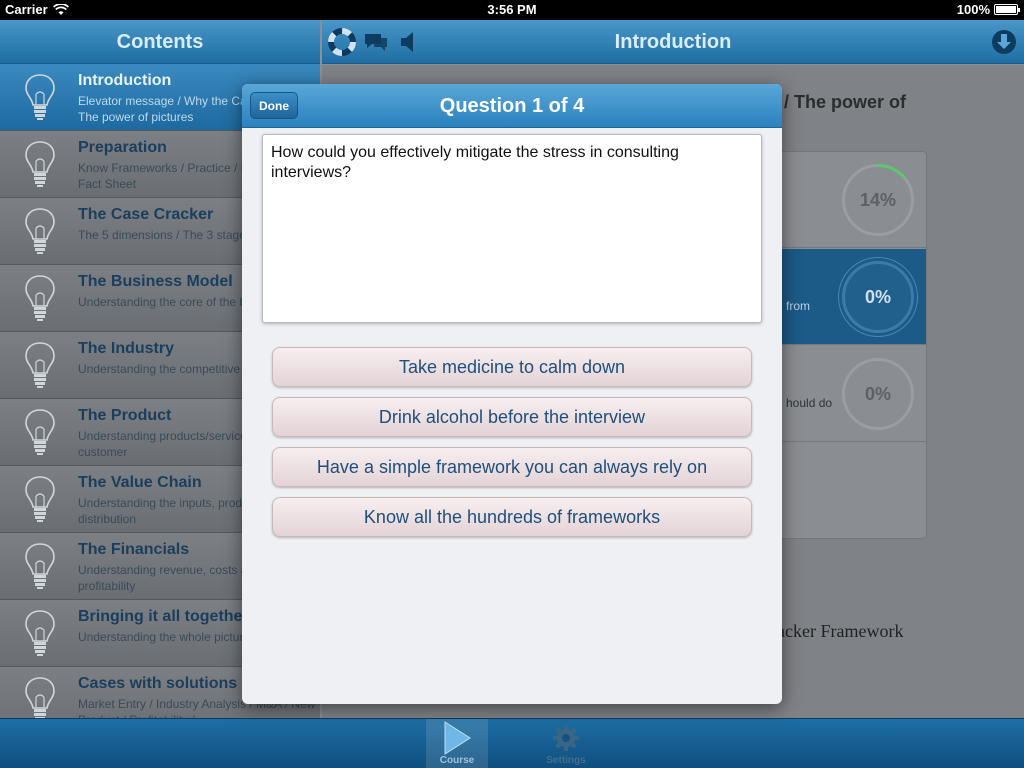  I want to click on toc-item-title: The Case Cracker, so click(146, 214).